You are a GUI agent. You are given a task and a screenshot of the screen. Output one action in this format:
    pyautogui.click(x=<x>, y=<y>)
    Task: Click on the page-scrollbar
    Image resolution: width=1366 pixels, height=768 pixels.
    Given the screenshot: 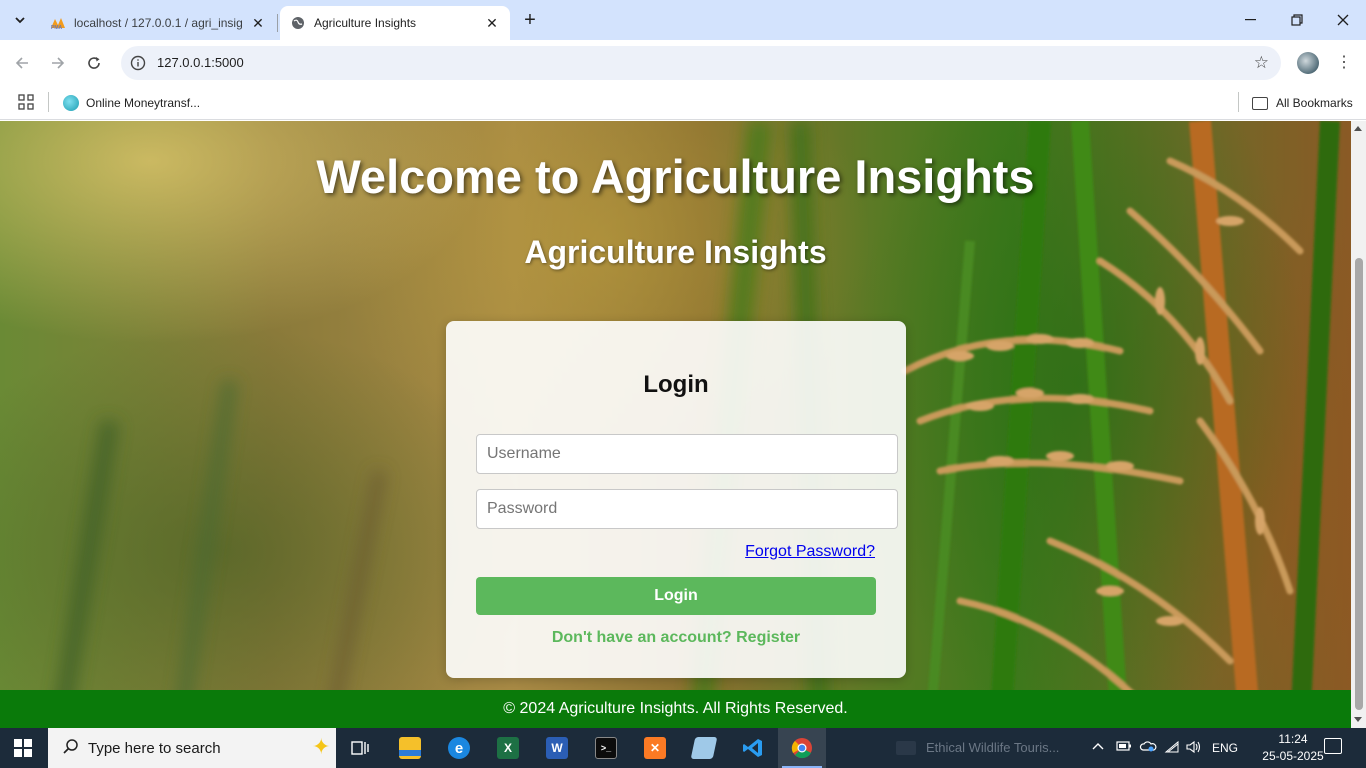 What is the action you would take?
    pyautogui.click(x=1358, y=424)
    